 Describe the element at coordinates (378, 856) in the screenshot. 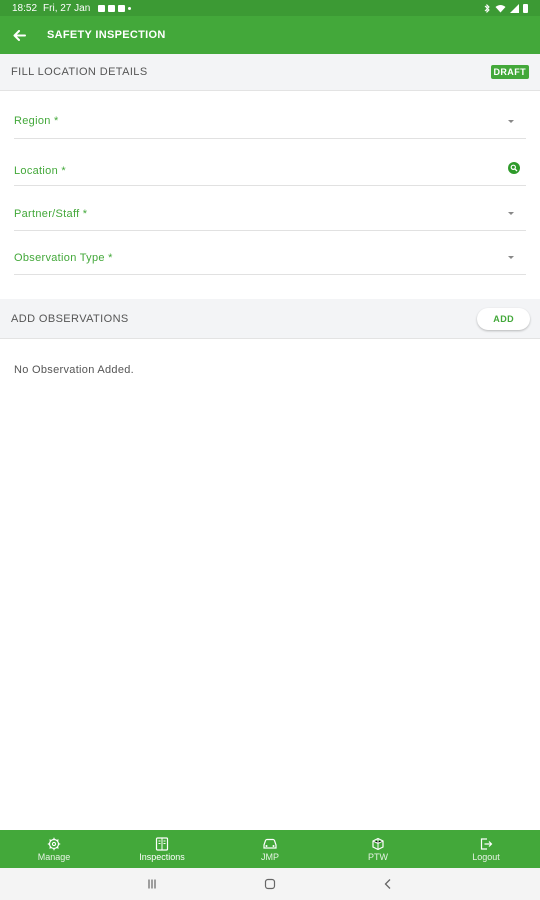

I see `nav-label-ptw: PTW` at that location.